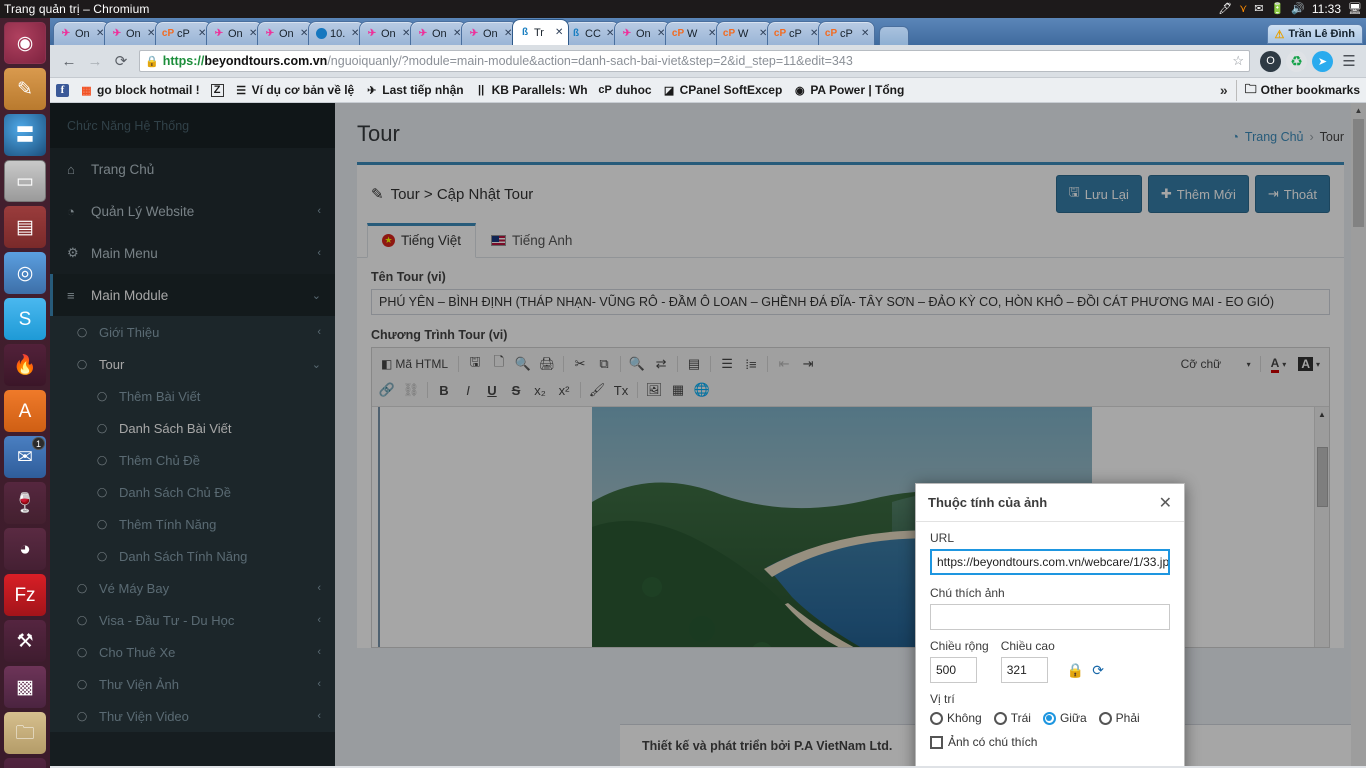  What do you see at coordinates (702, 390) in the screenshot?
I see `iframe-icon: 🌐` at bounding box center [702, 390].